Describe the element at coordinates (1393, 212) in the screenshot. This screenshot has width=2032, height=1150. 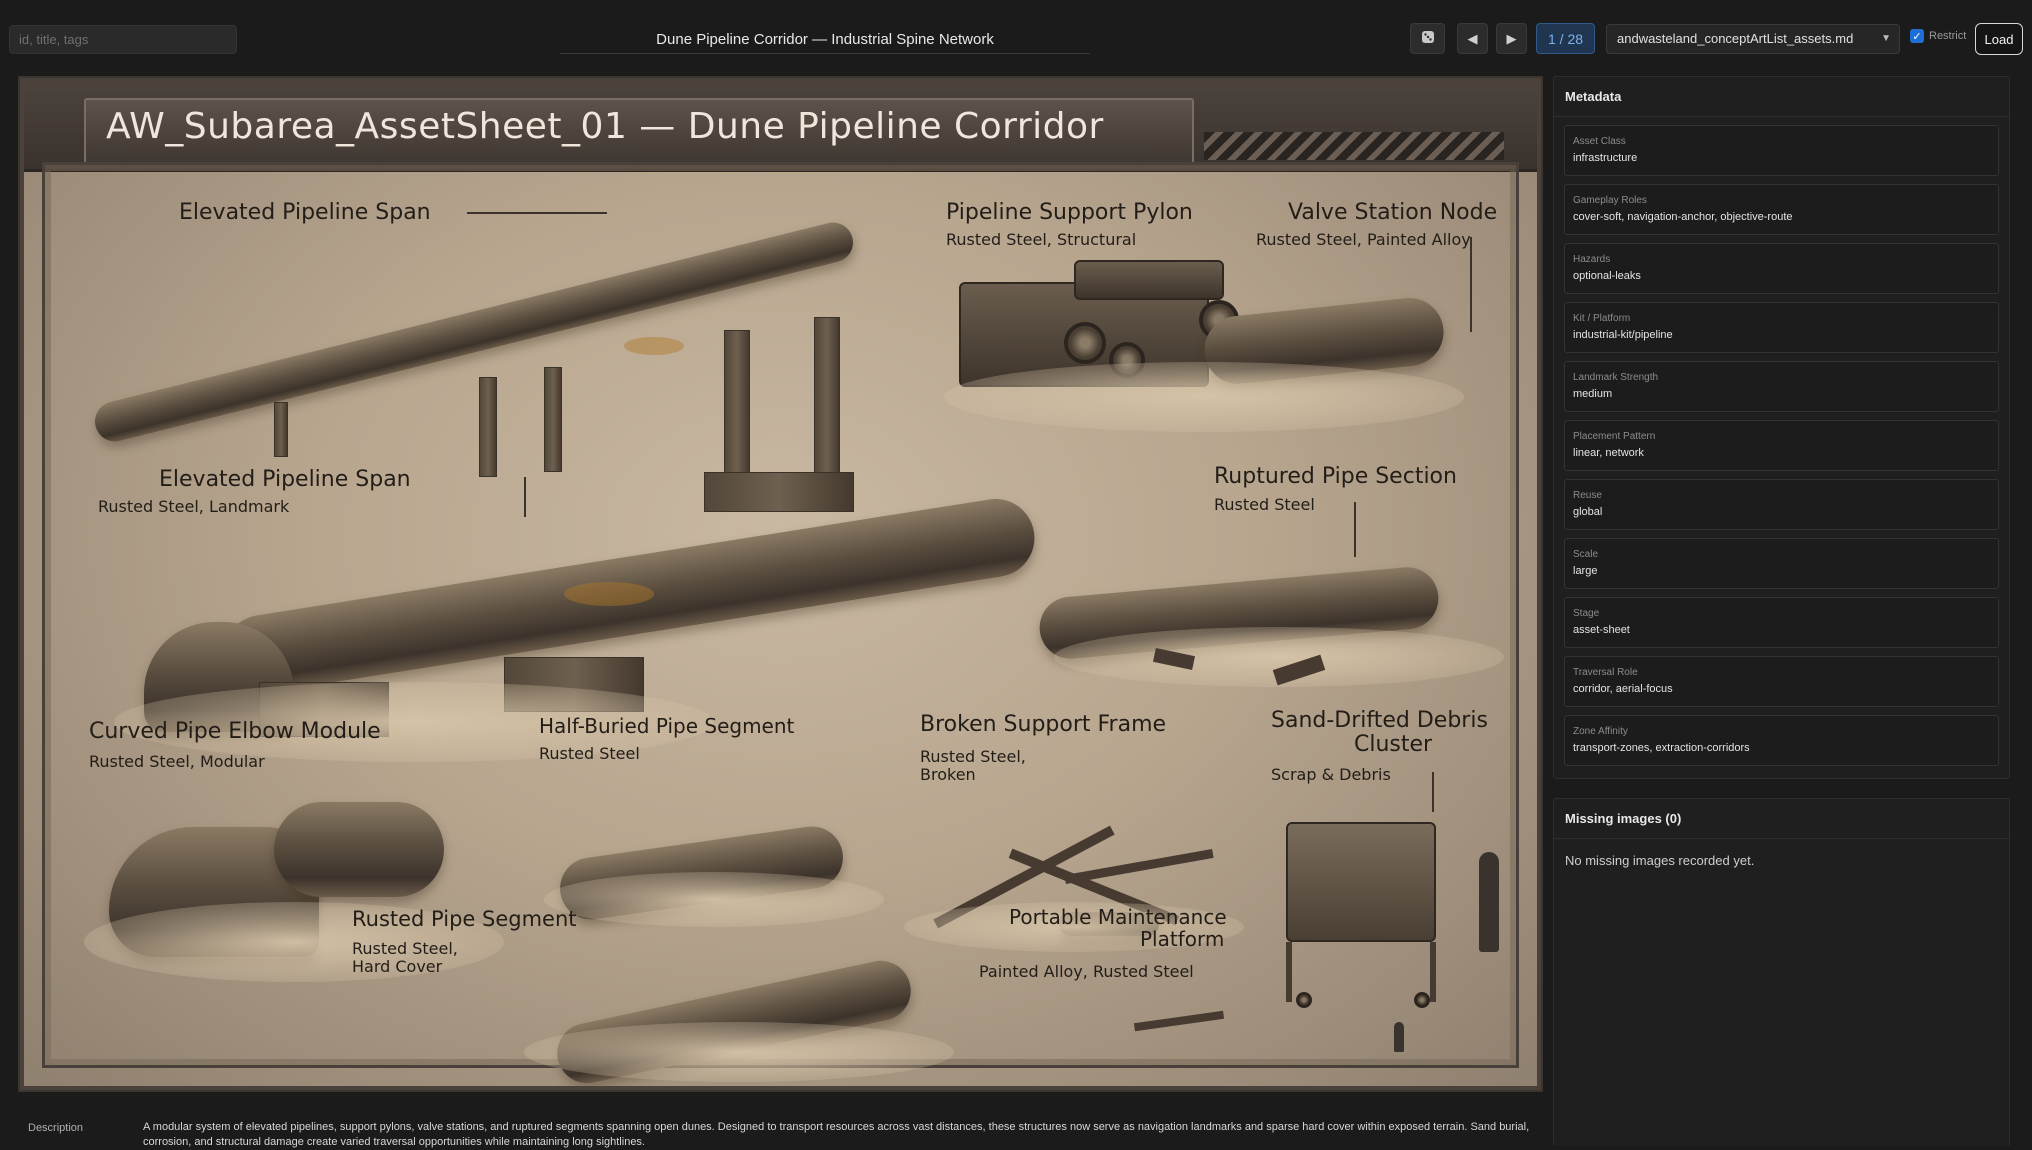
I see `label-valve-station: Valve Station Node` at that location.